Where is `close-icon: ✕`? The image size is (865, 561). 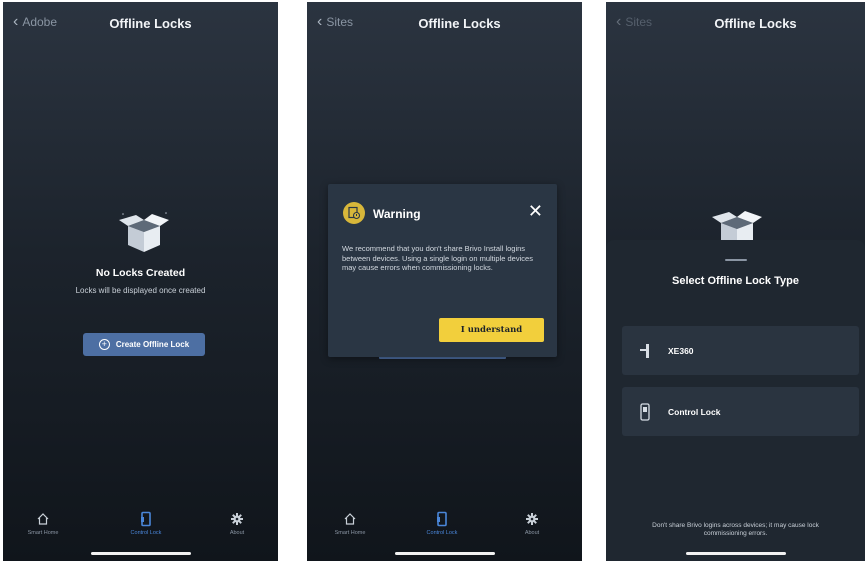
close-icon: ✕ is located at coordinates (535, 211).